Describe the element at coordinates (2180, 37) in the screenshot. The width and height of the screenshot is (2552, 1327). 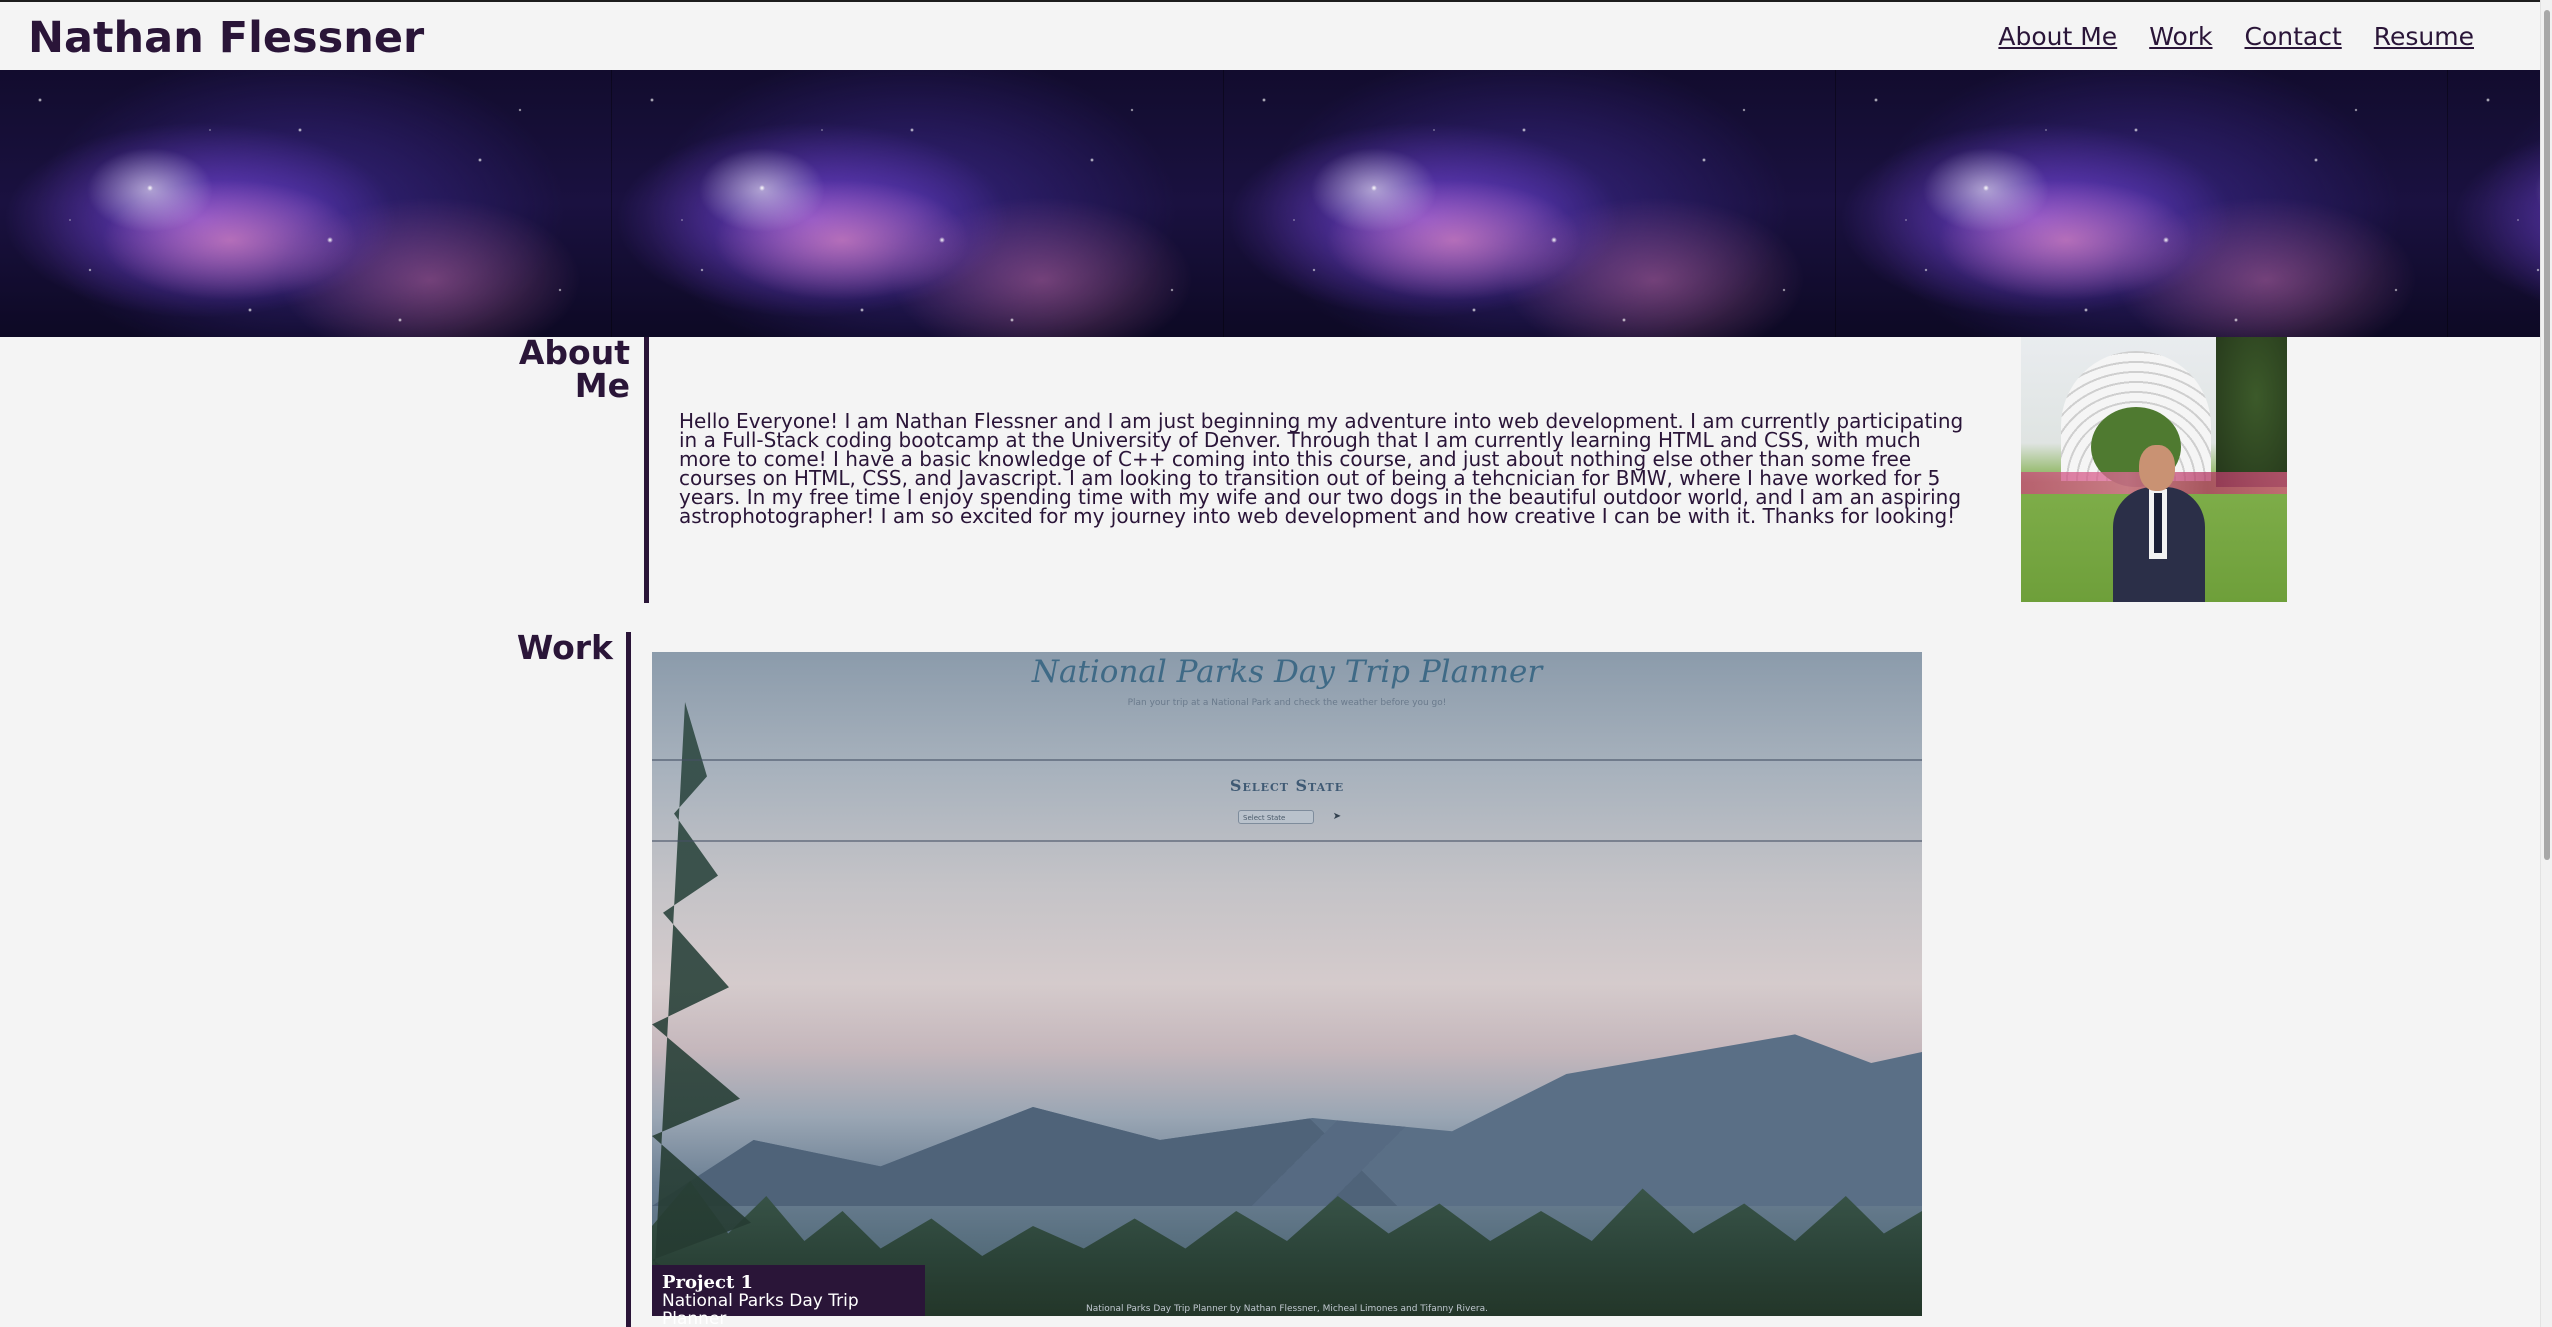
I see `nav-link-work: Work` at that location.